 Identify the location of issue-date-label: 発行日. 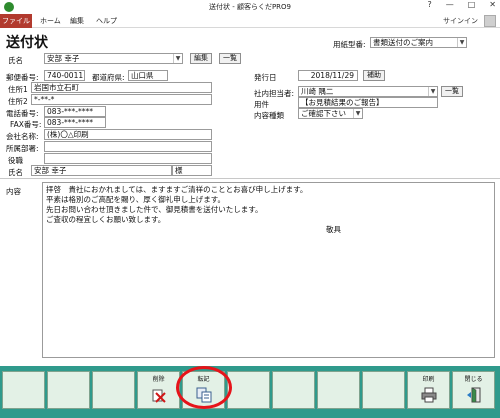
(265, 77).